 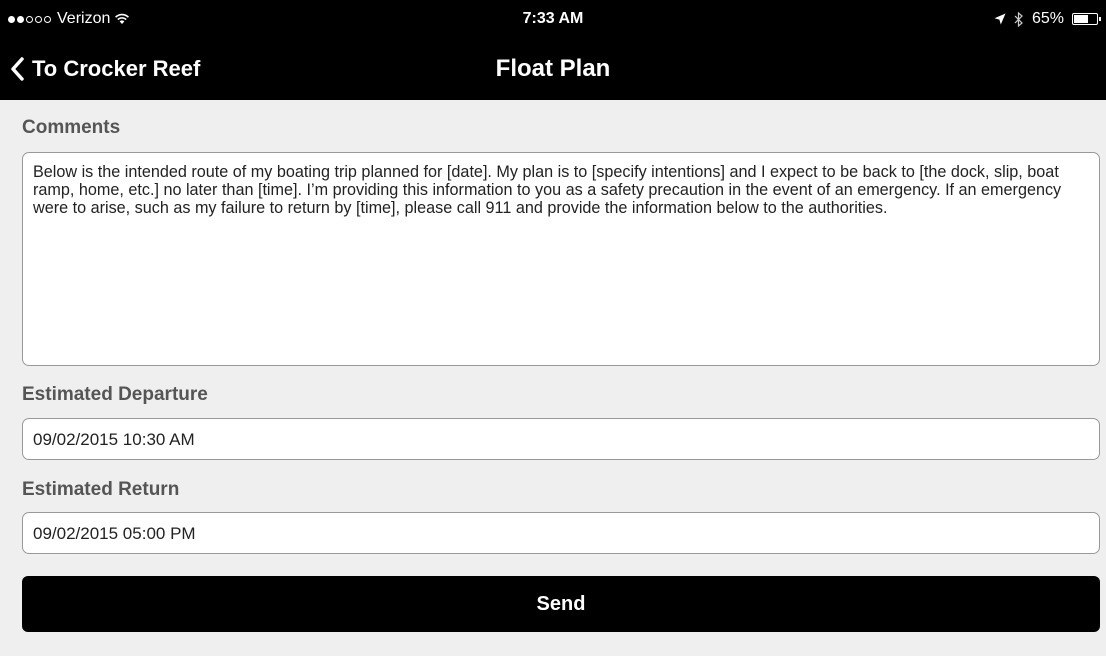 What do you see at coordinates (553, 70) in the screenshot?
I see `navigation-bar: To Crocker Reef Float Plan` at bounding box center [553, 70].